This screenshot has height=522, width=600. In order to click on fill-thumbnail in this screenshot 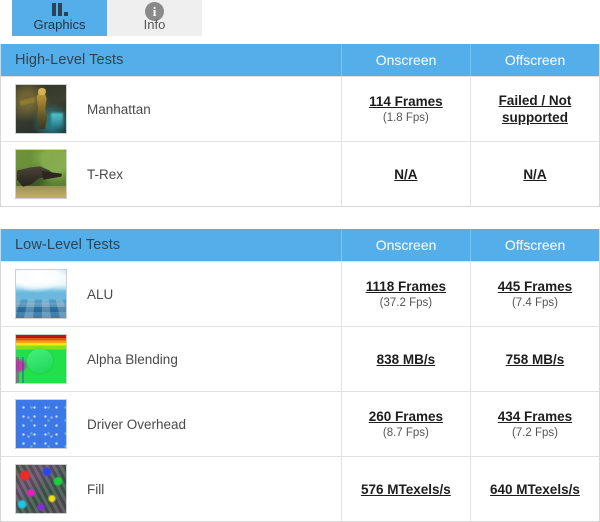, I will do `click(41, 489)`.